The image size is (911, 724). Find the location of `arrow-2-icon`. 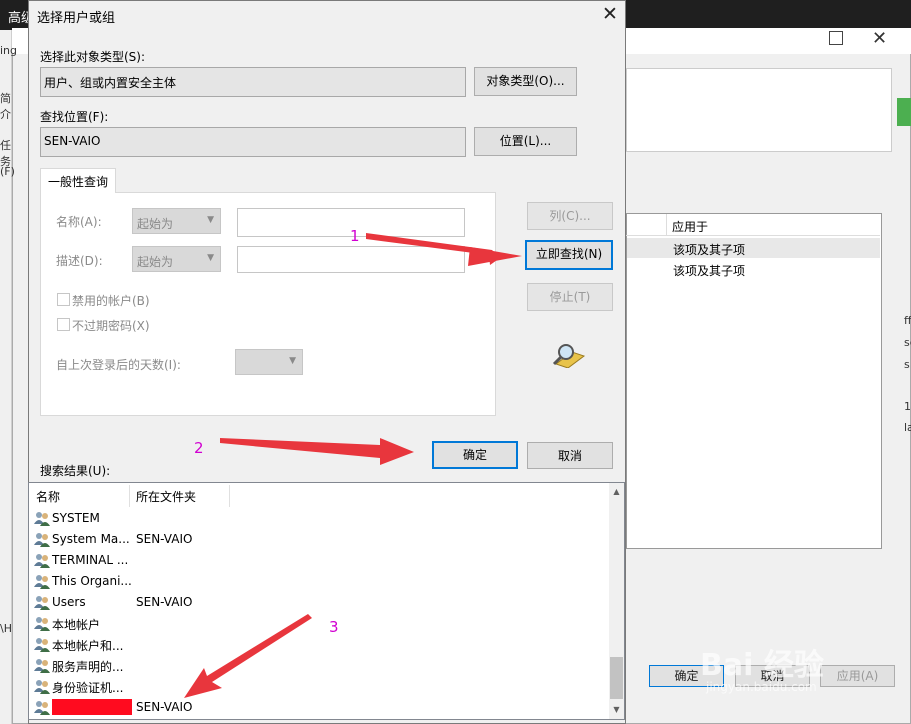

arrow-2-icon is located at coordinates (317, 451).